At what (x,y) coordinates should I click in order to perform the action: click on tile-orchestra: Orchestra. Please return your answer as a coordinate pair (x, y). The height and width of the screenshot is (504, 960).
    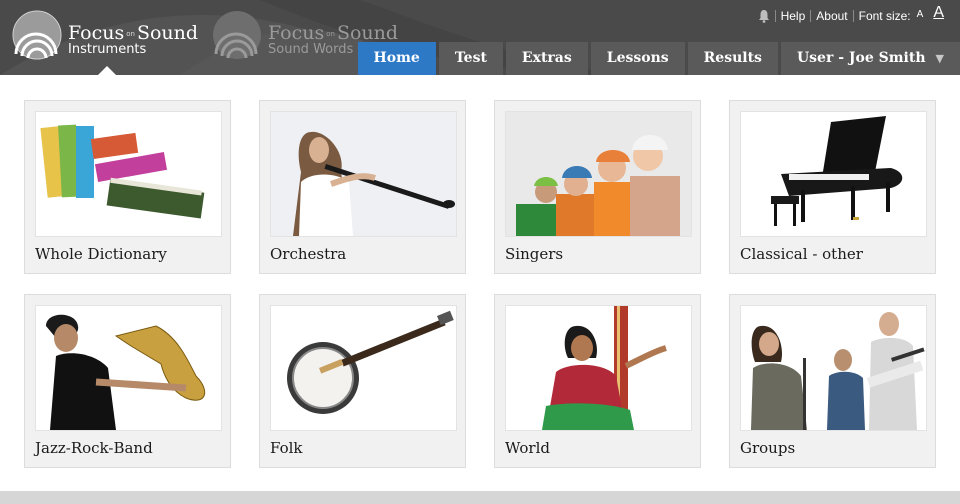
    Looking at the image, I should click on (362, 187).